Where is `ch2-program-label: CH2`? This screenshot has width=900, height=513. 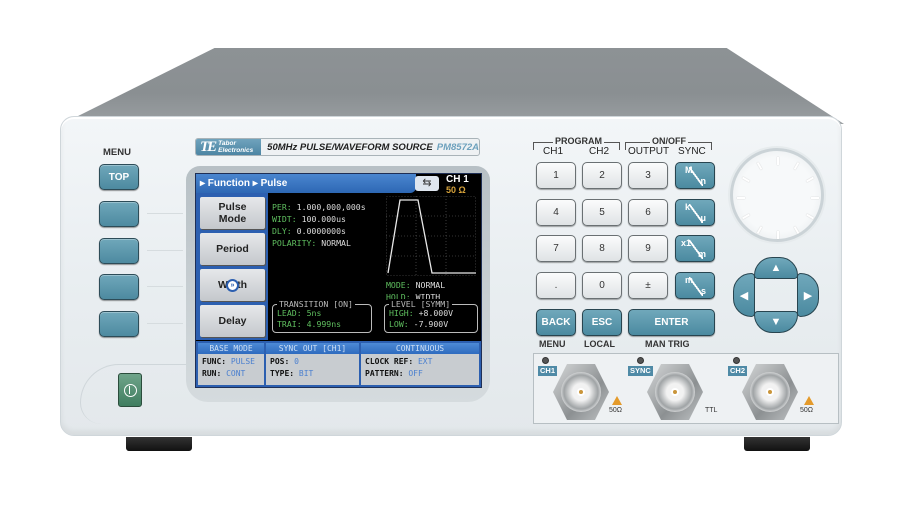
ch2-program-label: CH2 is located at coordinates (599, 151).